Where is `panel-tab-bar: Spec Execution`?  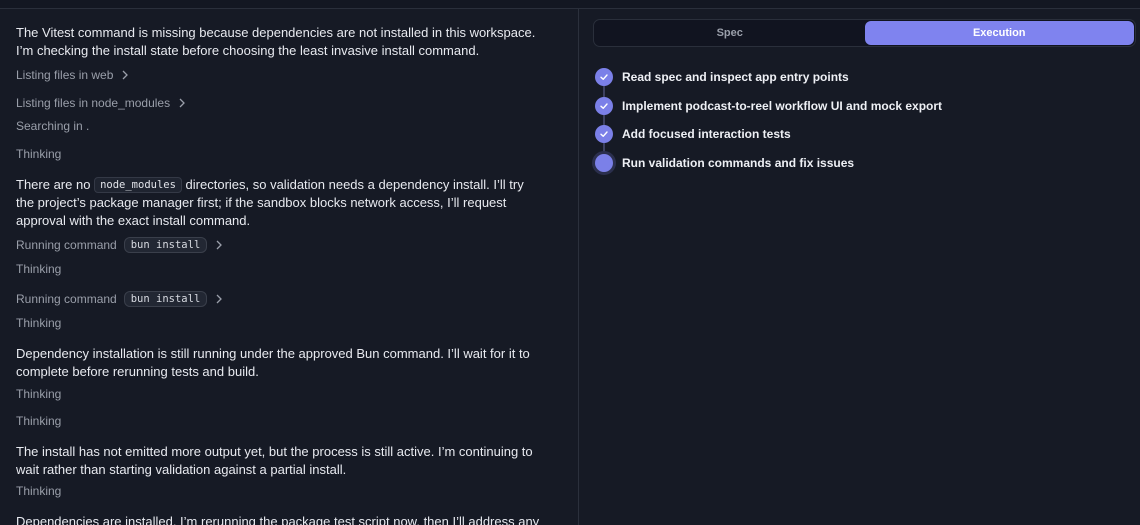
panel-tab-bar: Spec Execution is located at coordinates (864, 33).